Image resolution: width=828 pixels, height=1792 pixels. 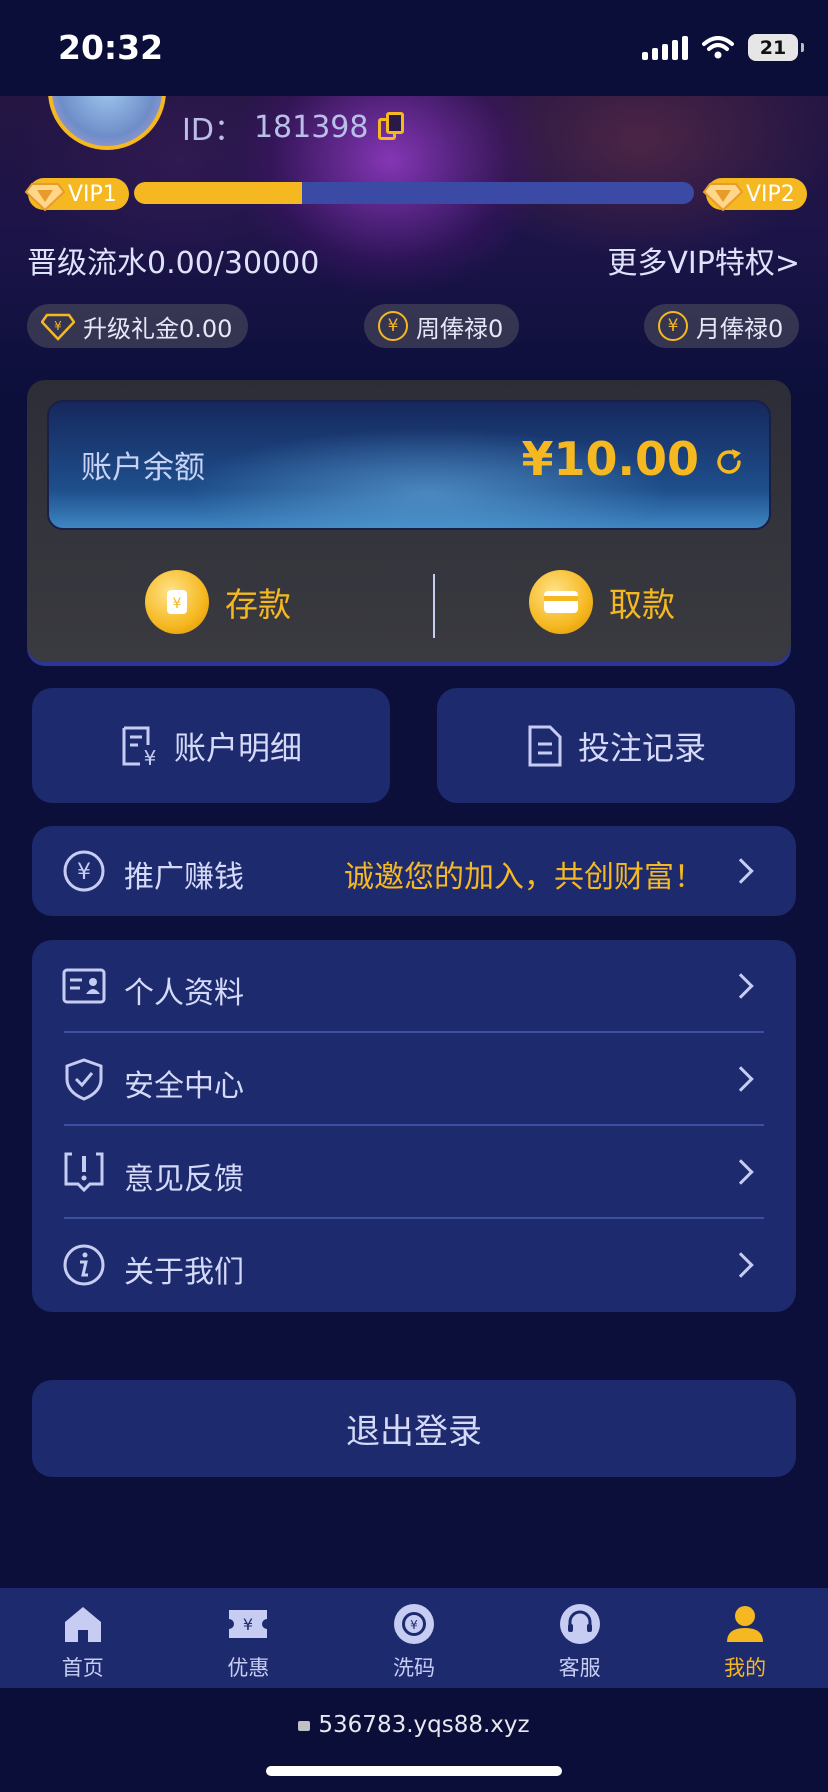 I want to click on user-id: ID： 181398, so click(x=293, y=127).